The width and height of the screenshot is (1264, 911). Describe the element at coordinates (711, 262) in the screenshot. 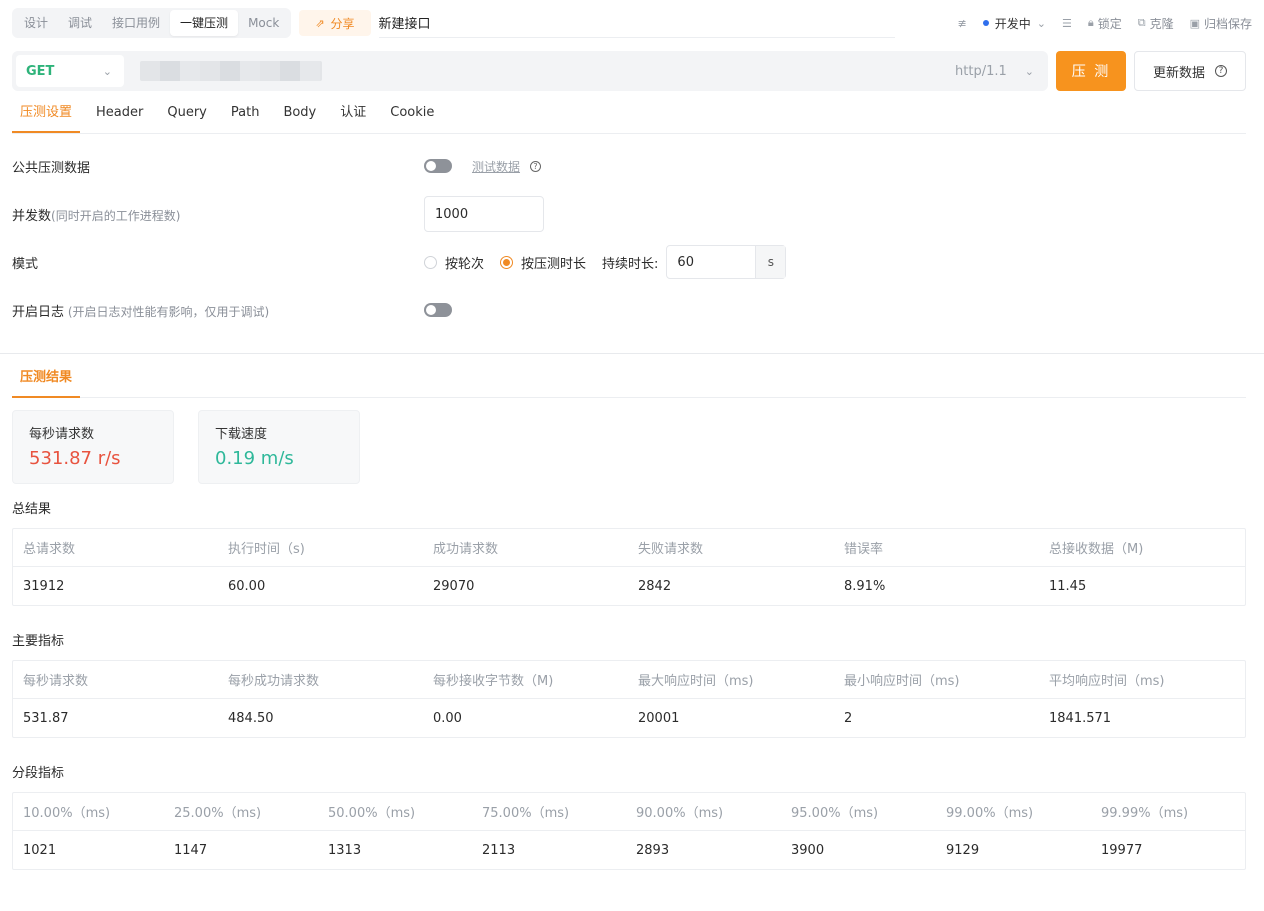

I see `duration-input: 60` at that location.